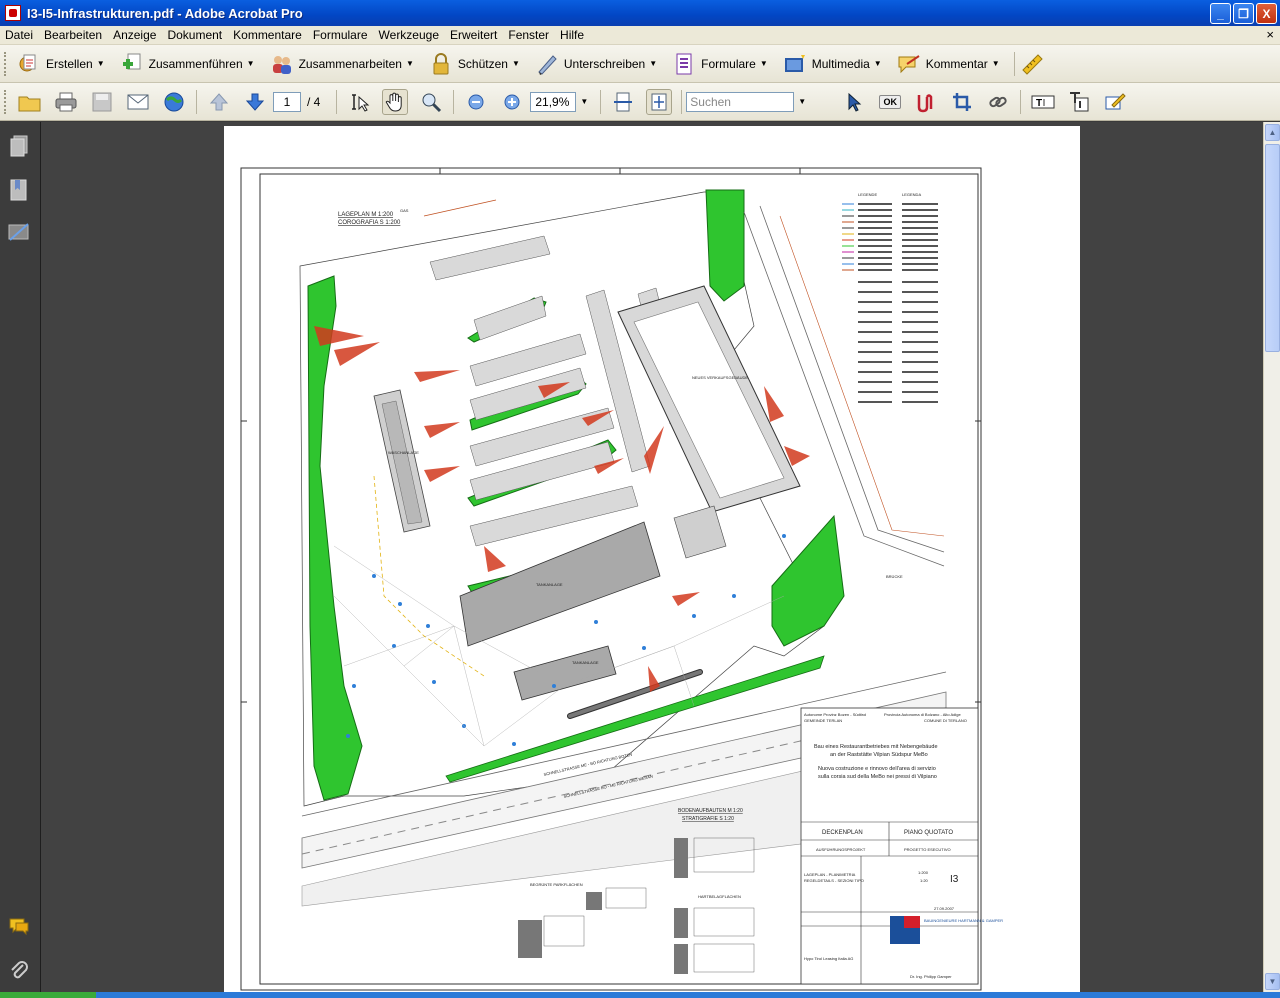  Describe the element at coordinates (359, 102) in the screenshot. I see `select-text-icon` at that location.